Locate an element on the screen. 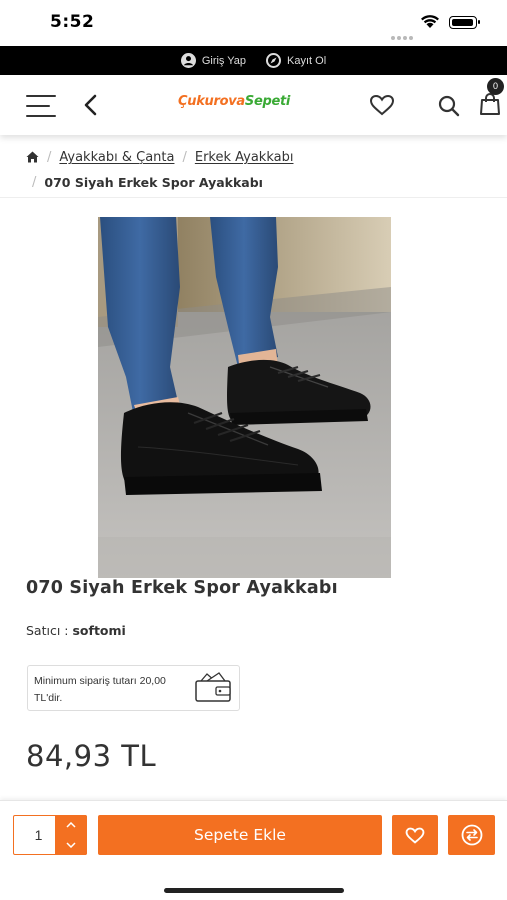 Image resolution: width=507 pixels, height=900 pixels. register-link: Kayıt Ol is located at coordinates (296, 60).